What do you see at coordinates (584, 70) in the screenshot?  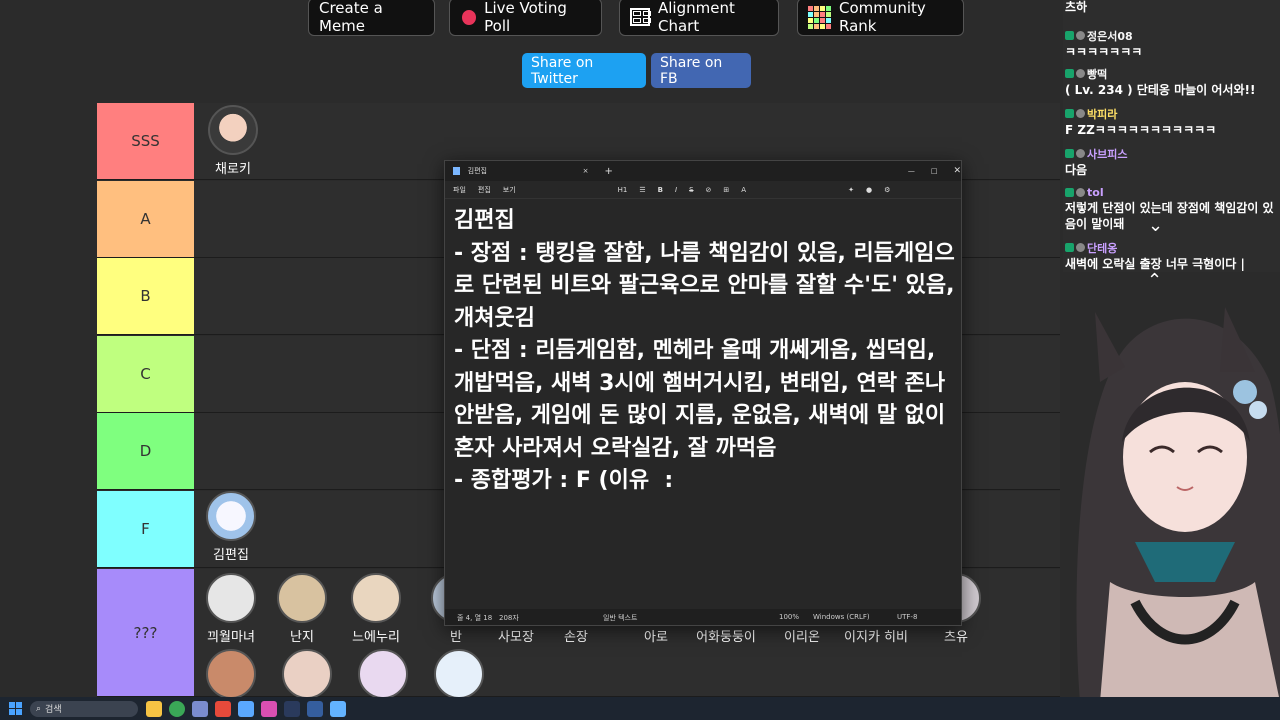 I see `share-twitter-button: Share on Twitter` at bounding box center [584, 70].